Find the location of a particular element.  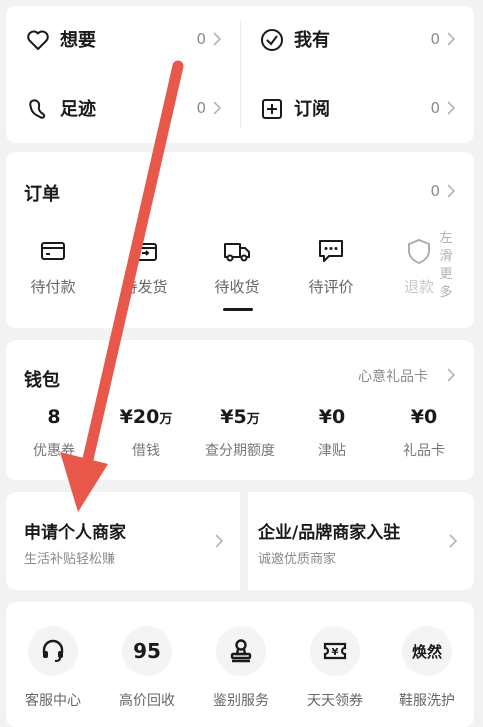

wallet-value: ¥5 is located at coordinates (233, 417).